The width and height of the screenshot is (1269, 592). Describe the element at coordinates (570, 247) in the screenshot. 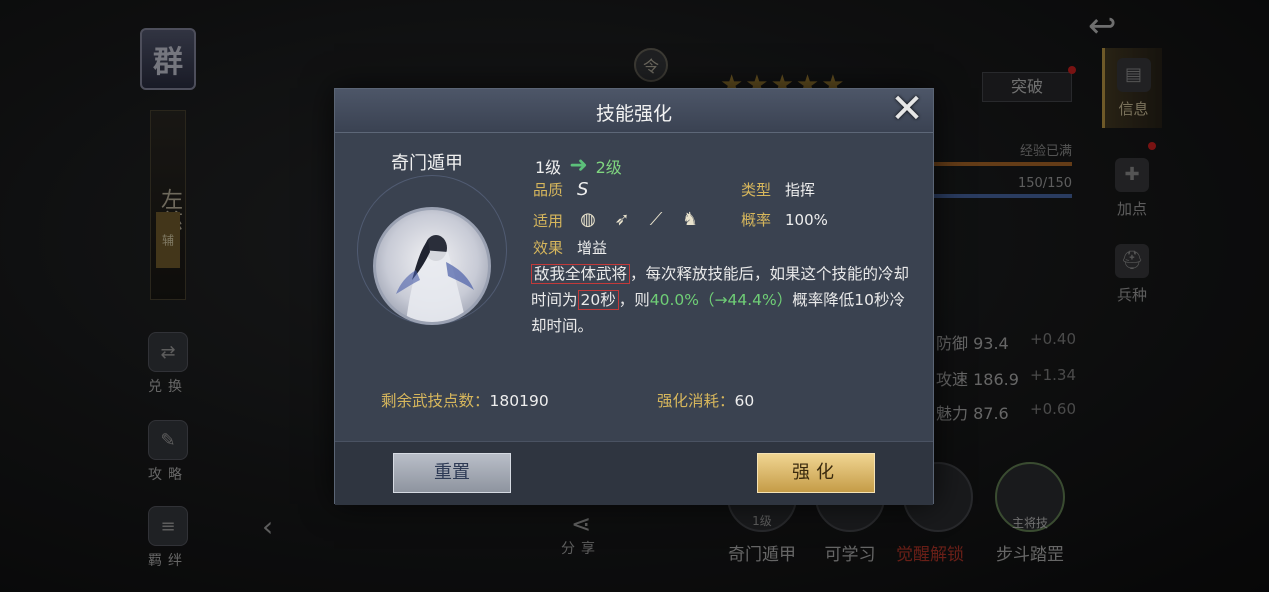

I see `effect-row: 效果 增益` at that location.